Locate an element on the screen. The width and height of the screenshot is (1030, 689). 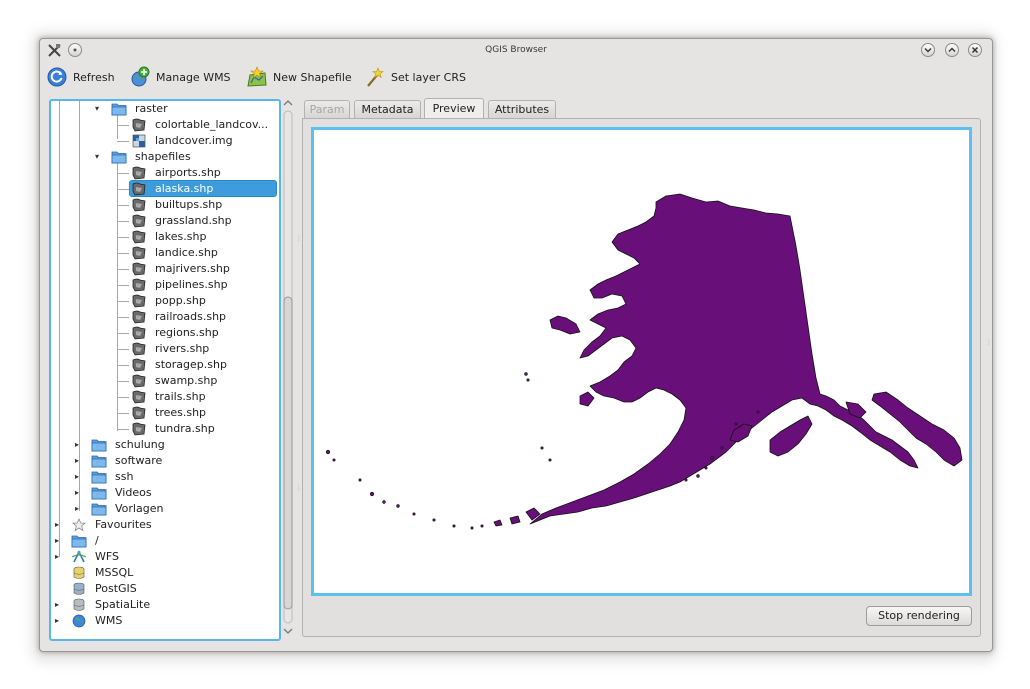
tree-item-label: popp.shp is located at coordinates (180, 300).